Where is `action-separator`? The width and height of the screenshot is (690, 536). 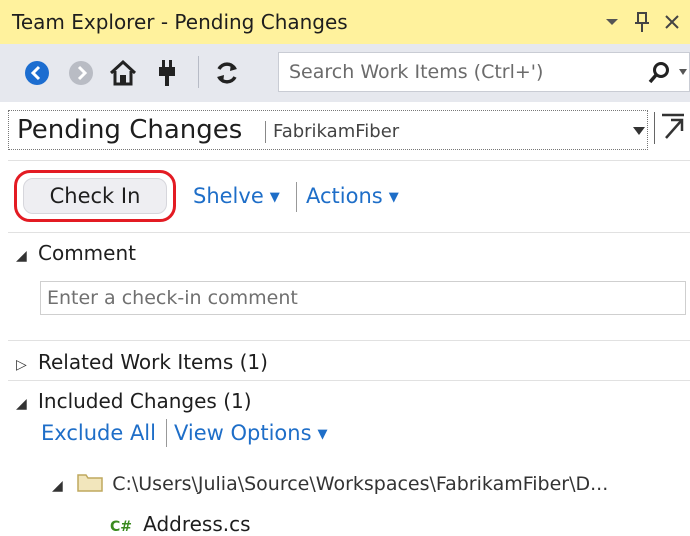 action-separator is located at coordinates (296, 197).